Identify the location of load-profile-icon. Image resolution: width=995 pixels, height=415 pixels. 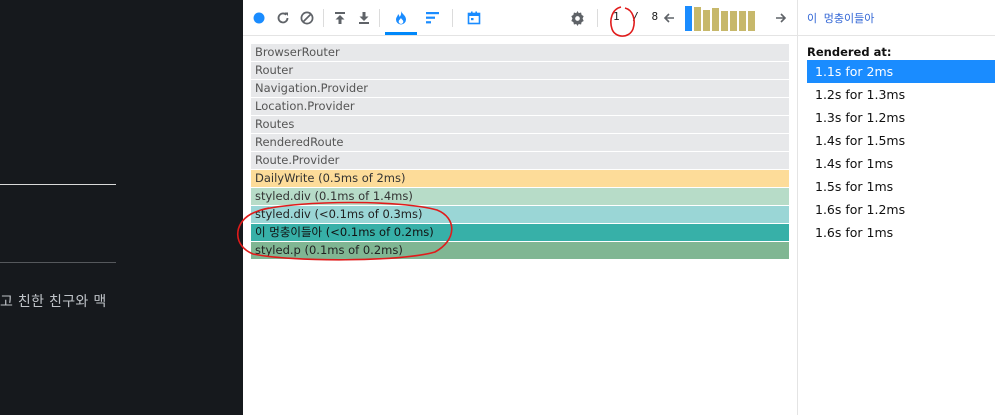
(340, 18).